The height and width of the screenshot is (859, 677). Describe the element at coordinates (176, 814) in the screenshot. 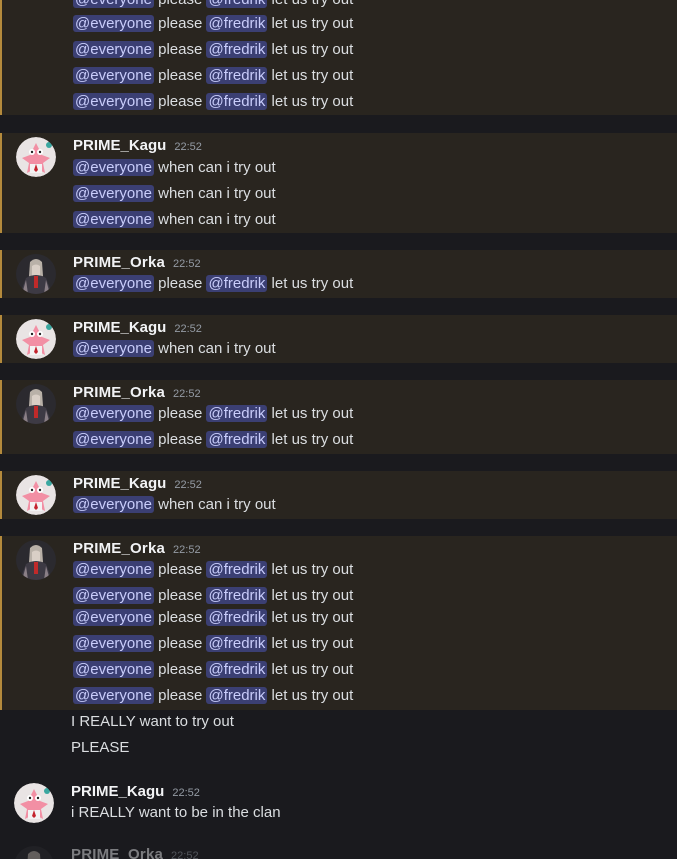

I see `message-line: i REALLY want to be in the clan` at that location.